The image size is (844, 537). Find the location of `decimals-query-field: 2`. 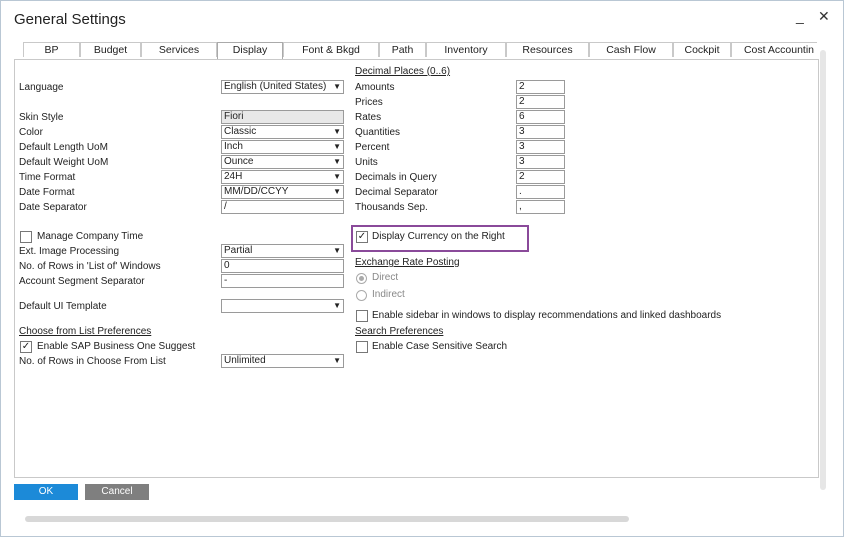

decimals-query-field: 2 is located at coordinates (540, 177).